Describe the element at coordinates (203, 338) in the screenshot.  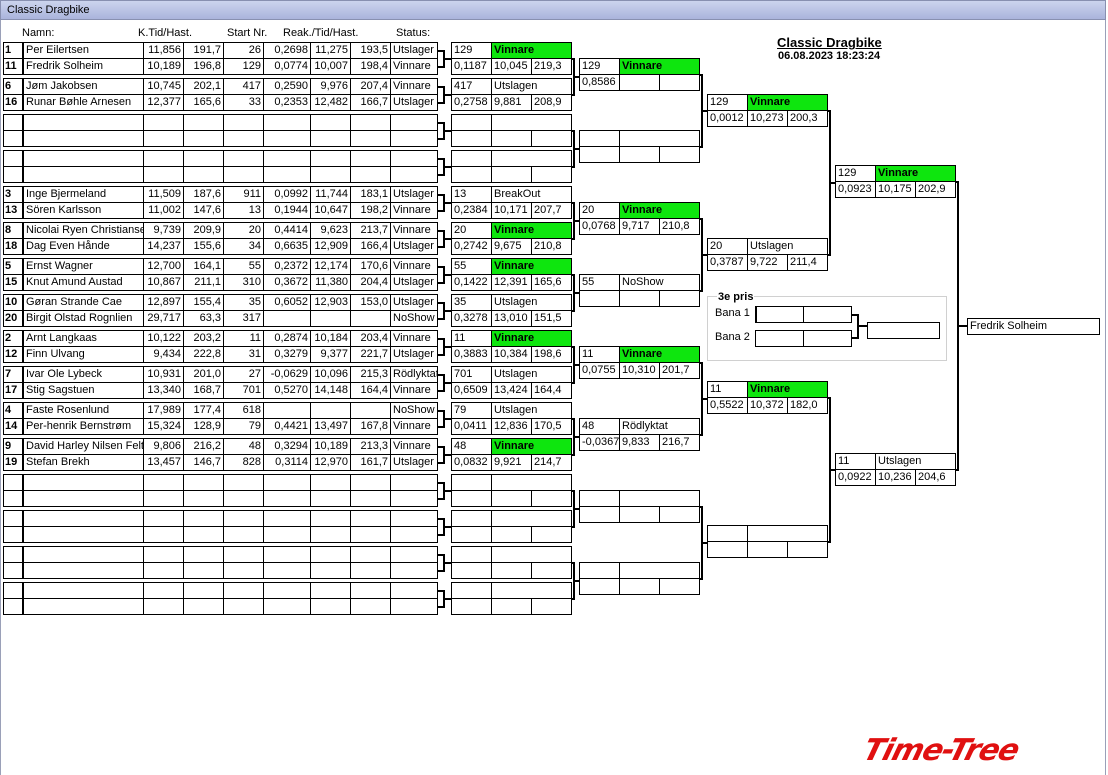
I see `entry-hast: 203,2` at that location.